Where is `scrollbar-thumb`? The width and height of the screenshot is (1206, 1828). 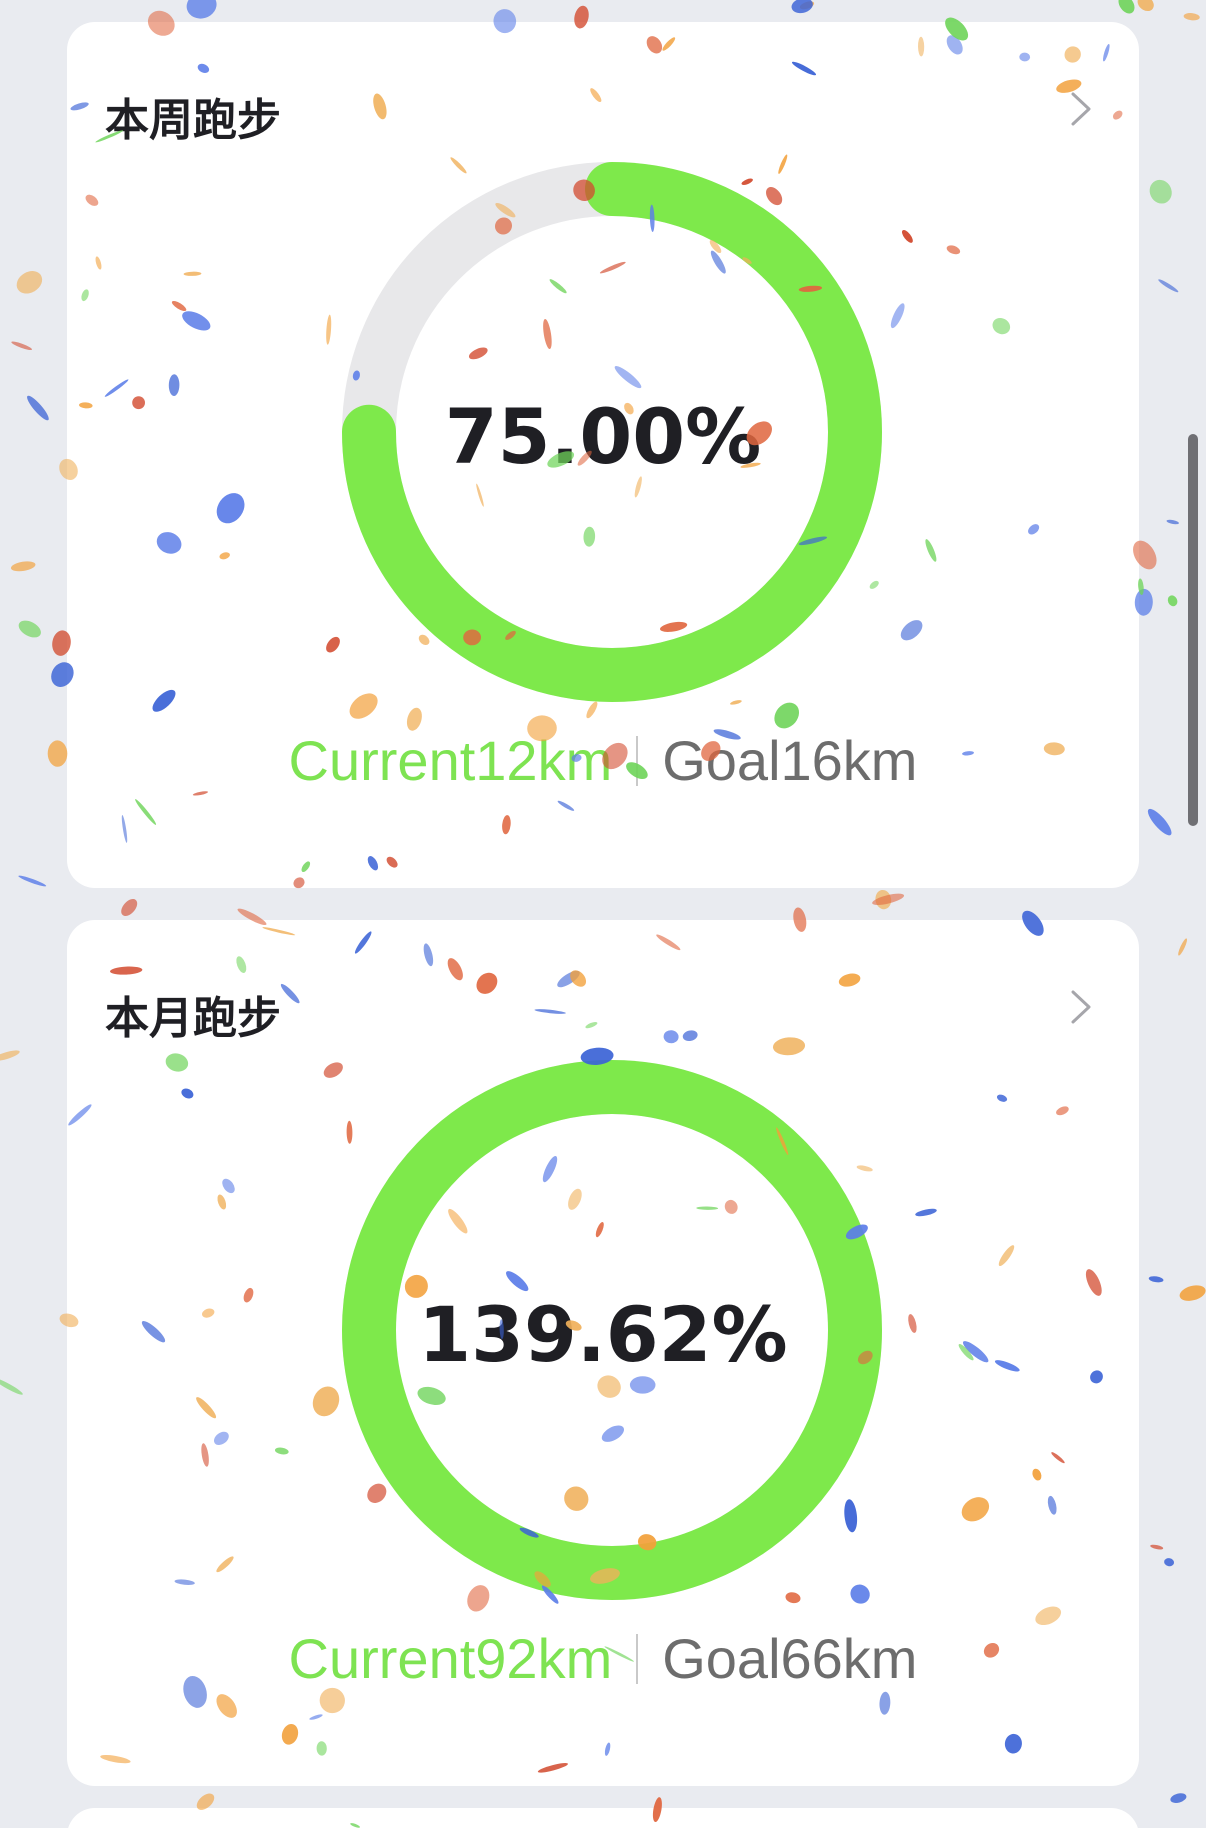
scrollbar-thumb is located at coordinates (1193, 630).